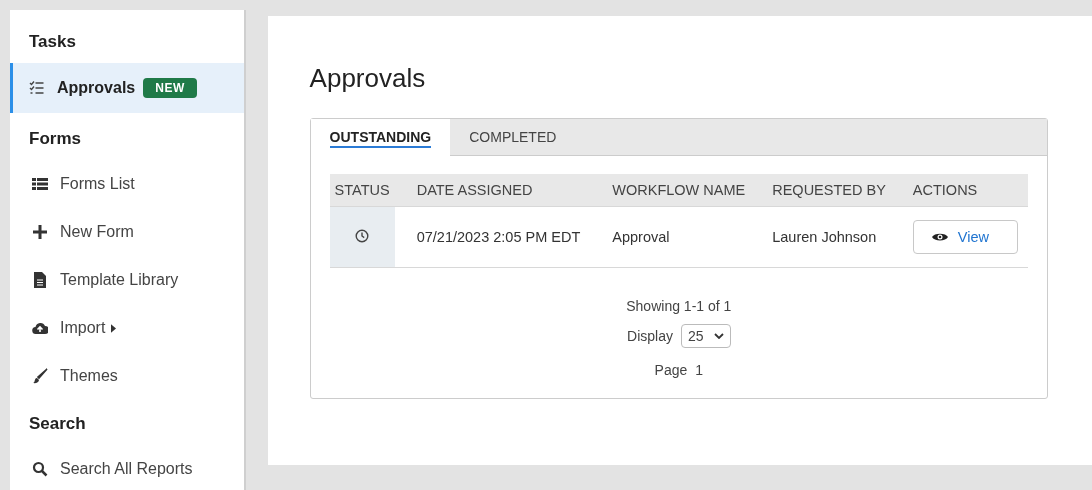 This screenshot has height=490, width=1092. I want to click on brush-icon, so click(40, 376).